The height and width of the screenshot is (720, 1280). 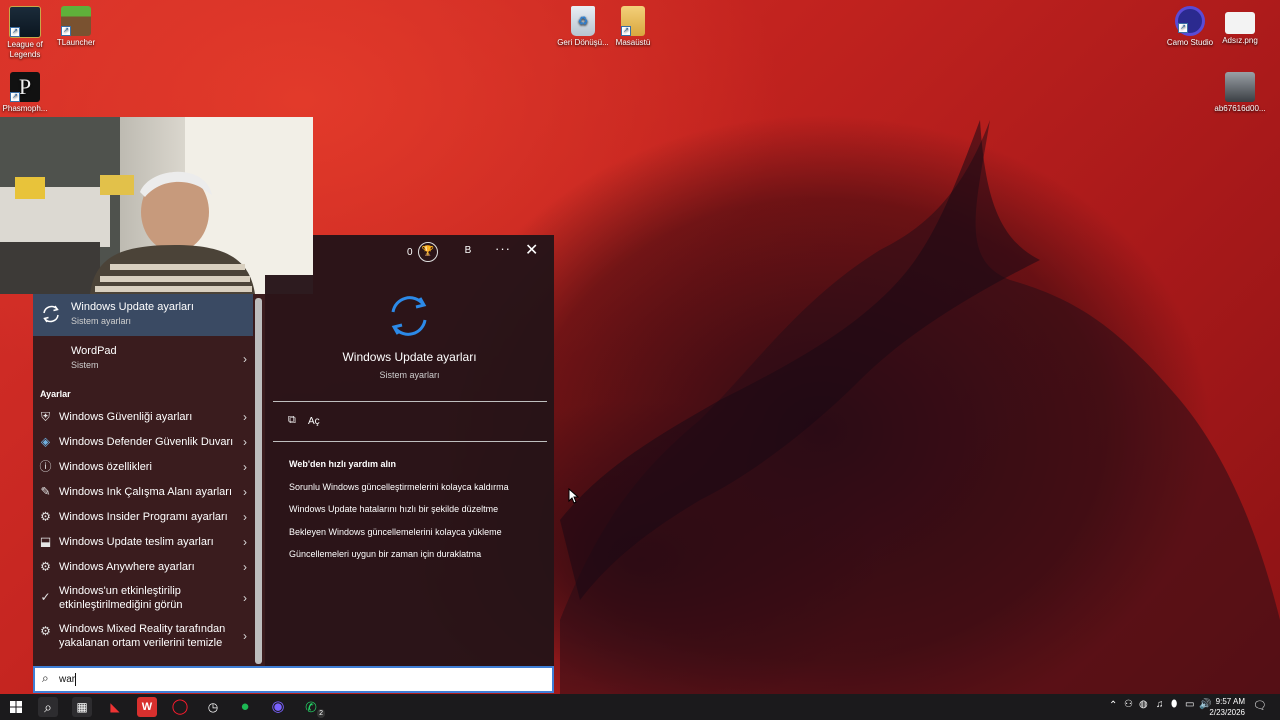 What do you see at coordinates (94, 351) in the screenshot?
I see `app-title: WordPad` at bounding box center [94, 351].